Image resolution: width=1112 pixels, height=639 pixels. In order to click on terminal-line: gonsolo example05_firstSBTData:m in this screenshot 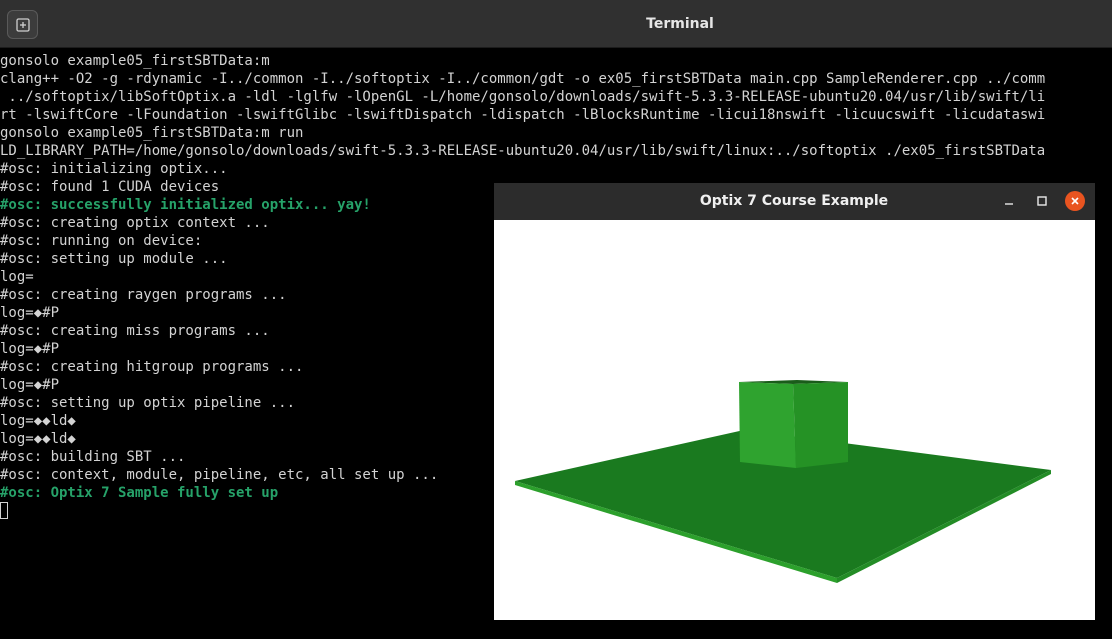, I will do `click(135, 61)`.